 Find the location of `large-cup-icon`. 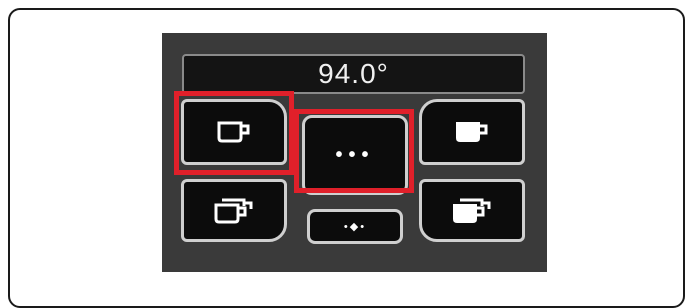

large-cup-icon is located at coordinates (472, 132).